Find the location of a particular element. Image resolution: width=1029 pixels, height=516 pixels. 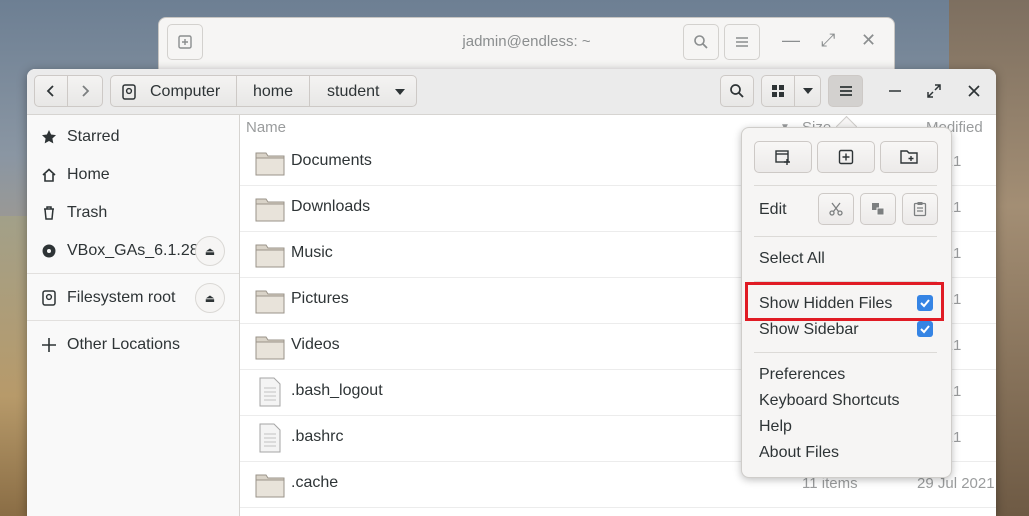

sidebar-item-starred: Starred is located at coordinates (133, 137).